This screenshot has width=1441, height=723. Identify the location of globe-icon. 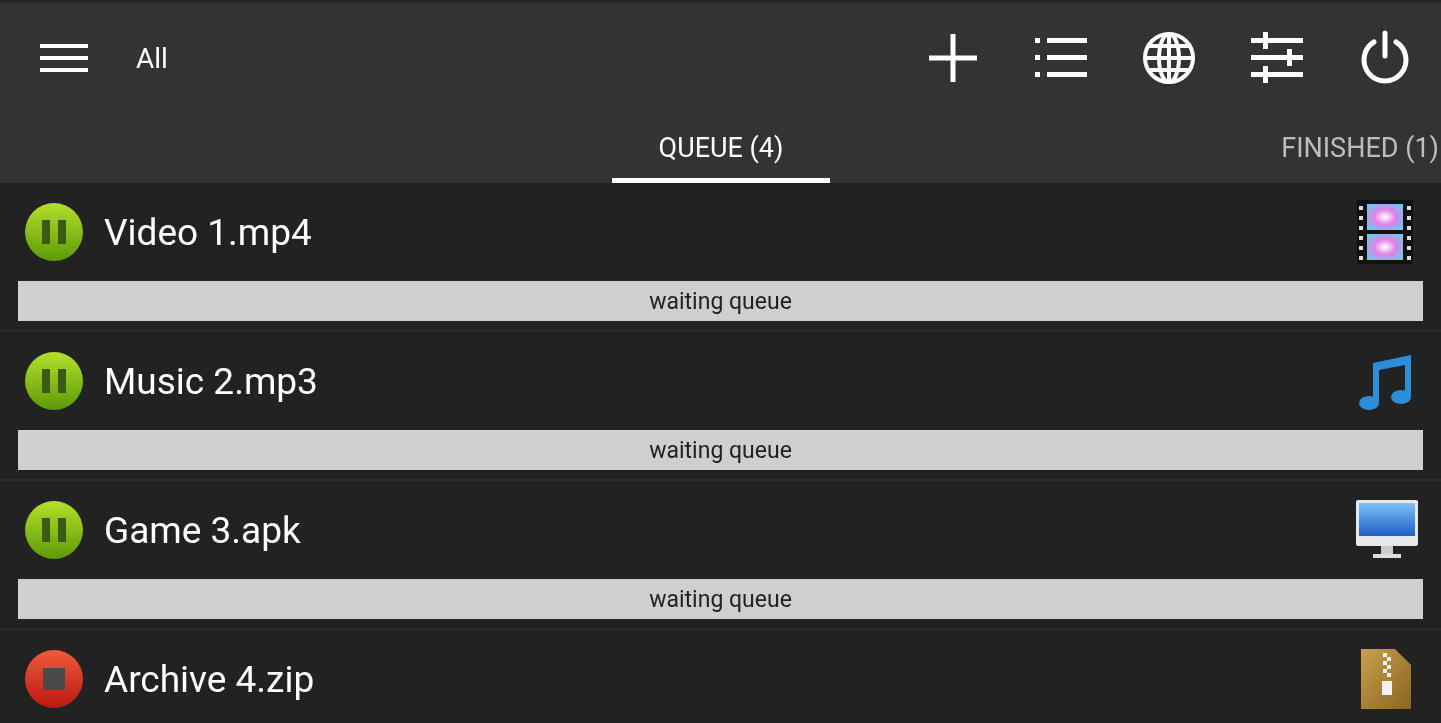
(1169, 58).